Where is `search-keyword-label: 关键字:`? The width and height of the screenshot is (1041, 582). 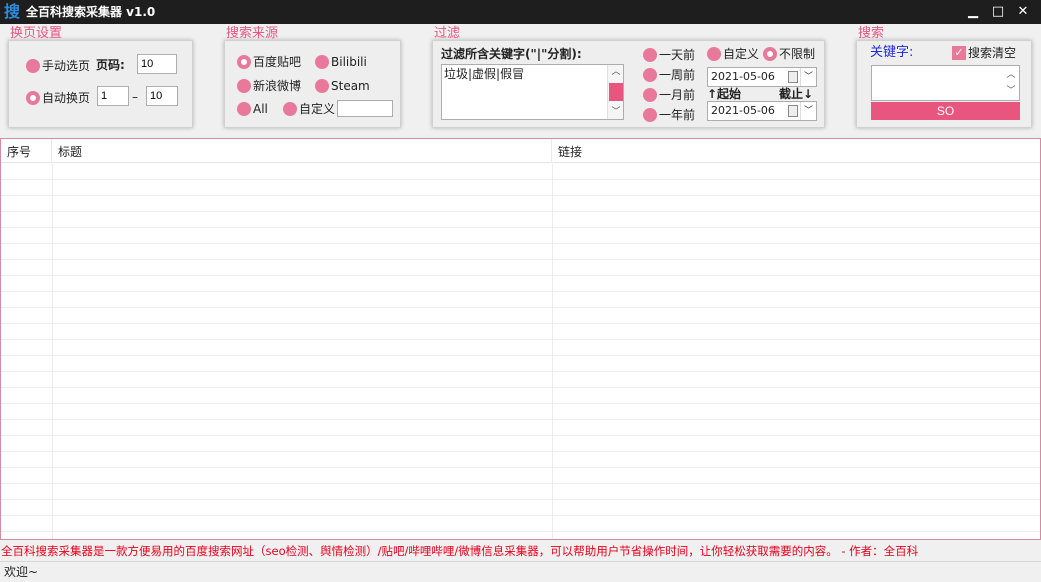
search-keyword-label: 关键字: is located at coordinates (892, 52).